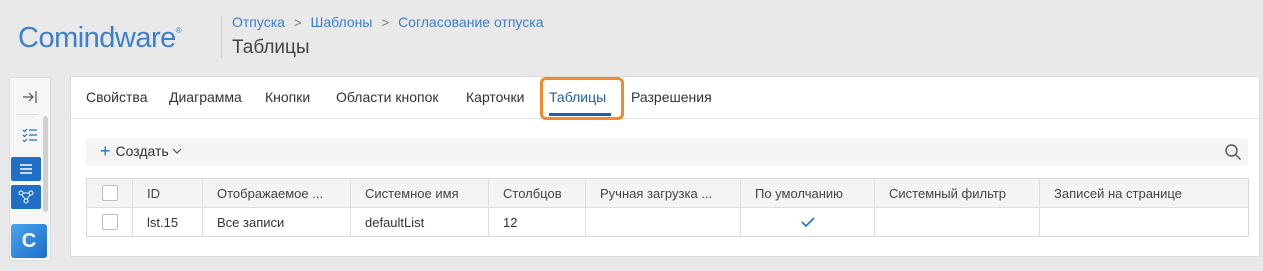 Image resolution: width=1263 pixels, height=271 pixels. I want to click on tab-button-areas: Области кнопок, so click(387, 97).